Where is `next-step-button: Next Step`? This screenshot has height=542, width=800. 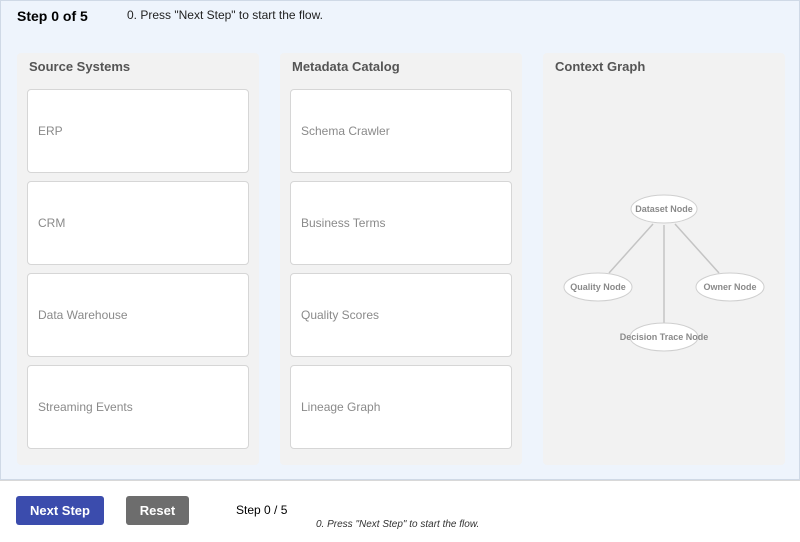 next-step-button: Next Step is located at coordinates (60, 510).